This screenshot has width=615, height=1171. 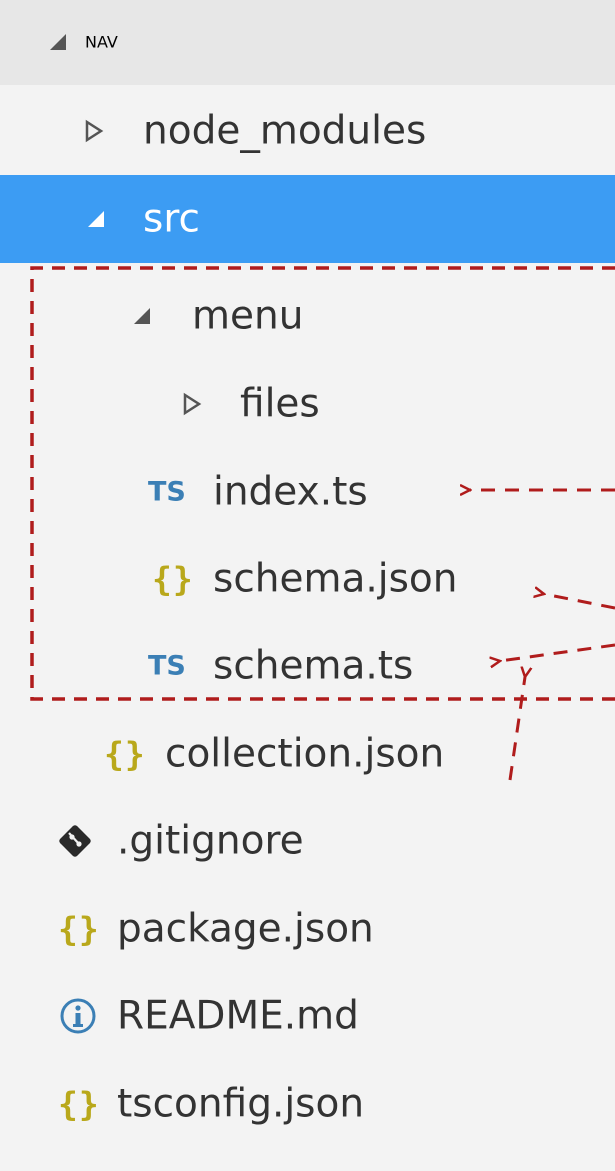 I want to click on tree-item-collection-json: {} collection.json, so click(x=307, y=754).